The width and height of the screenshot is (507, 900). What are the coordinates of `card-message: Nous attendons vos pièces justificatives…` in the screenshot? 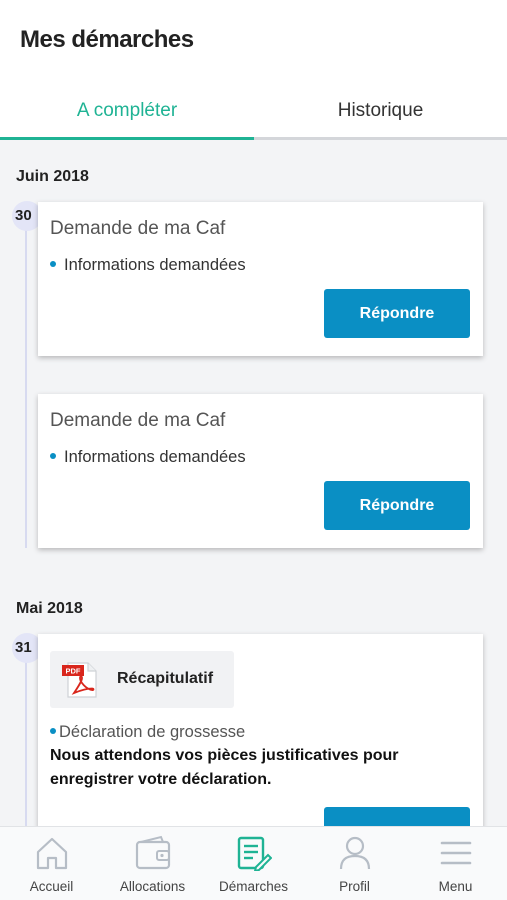 It's located at (224, 767).